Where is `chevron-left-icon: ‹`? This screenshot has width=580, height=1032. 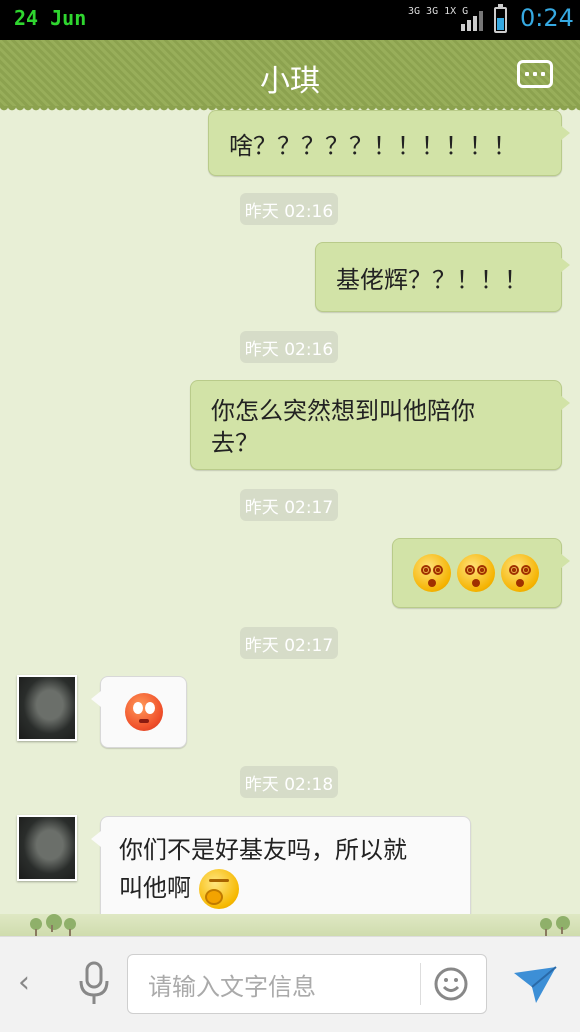
chevron-left-icon: ‹ is located at coordinates (24, 982).